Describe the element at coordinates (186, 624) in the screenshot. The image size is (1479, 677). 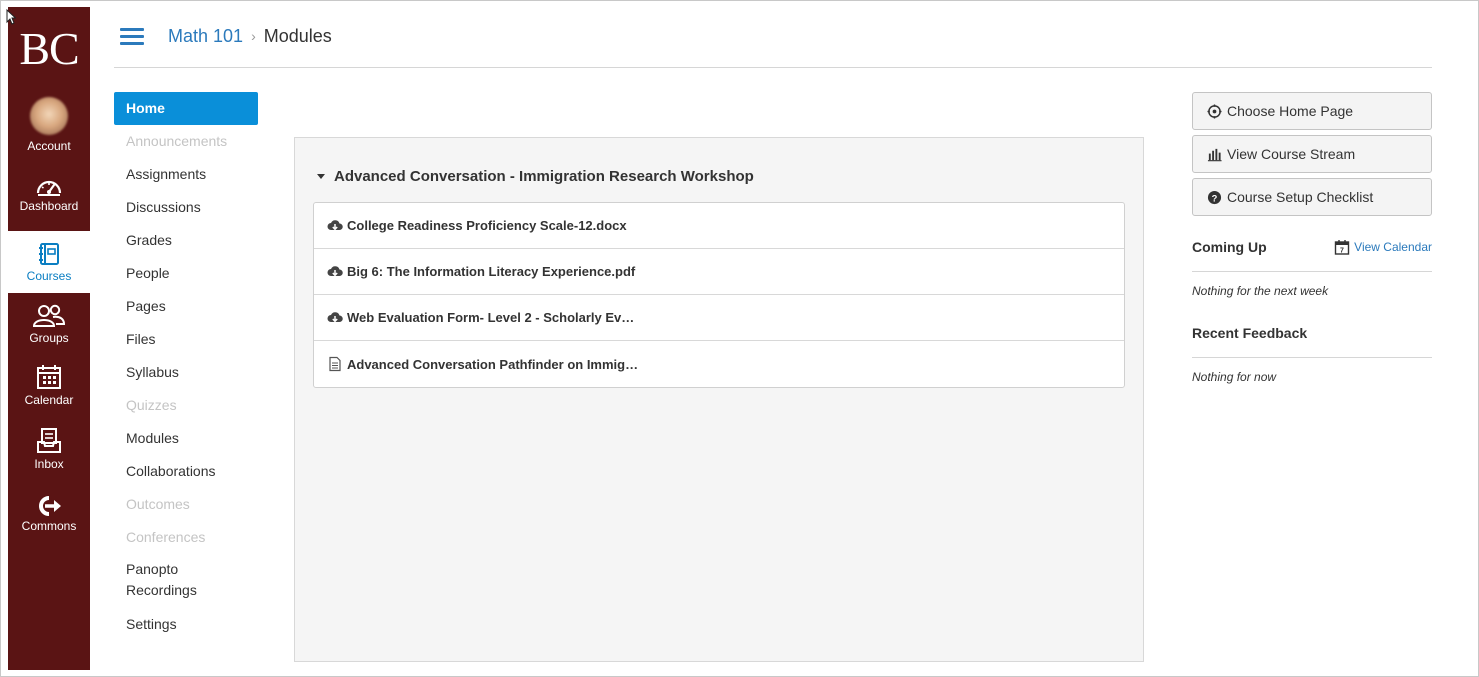
I see `course-nav-settings: Settings` at that location.